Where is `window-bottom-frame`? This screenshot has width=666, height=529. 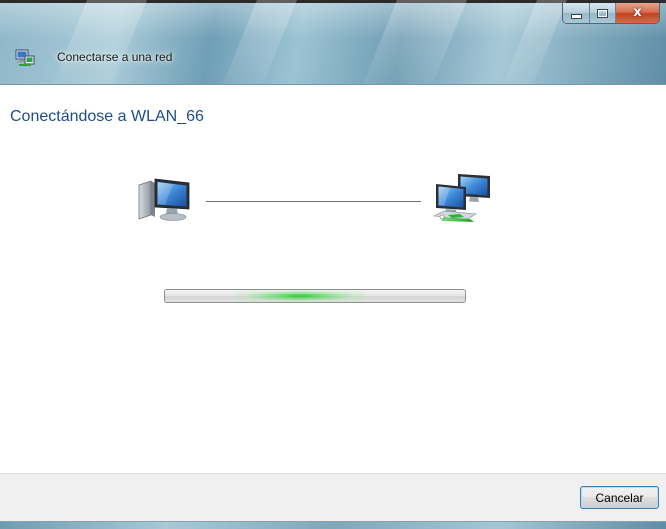
window-bottom-frame is located at coordinates (333, 525).